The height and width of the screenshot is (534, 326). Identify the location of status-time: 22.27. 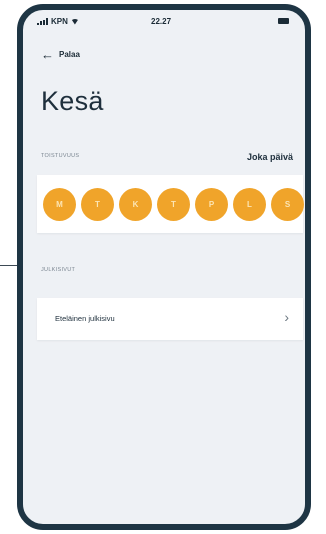
(161, 21).